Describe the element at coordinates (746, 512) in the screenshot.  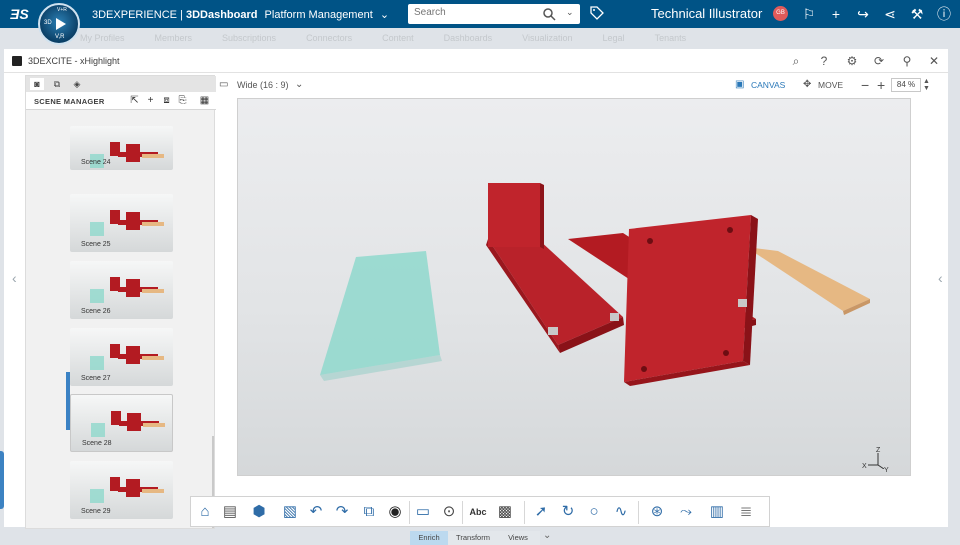
I see `align-icon: ≣` at that location.